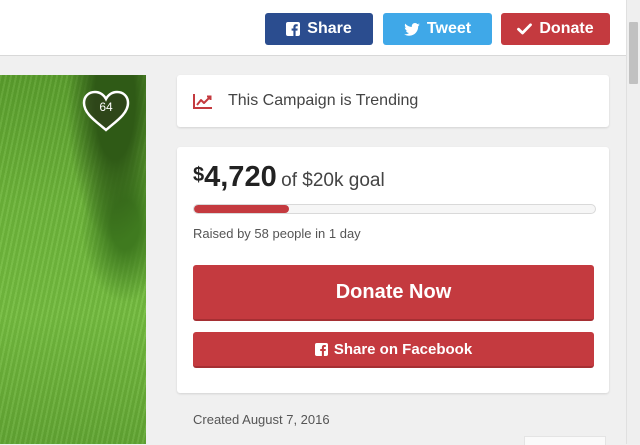 This screenshot has height=445, width=640. What do you see at coordinates (403, 349) in the screenshot?
I see `share-facebook-label: Share on Facebook` at bounding box center [403, 349].